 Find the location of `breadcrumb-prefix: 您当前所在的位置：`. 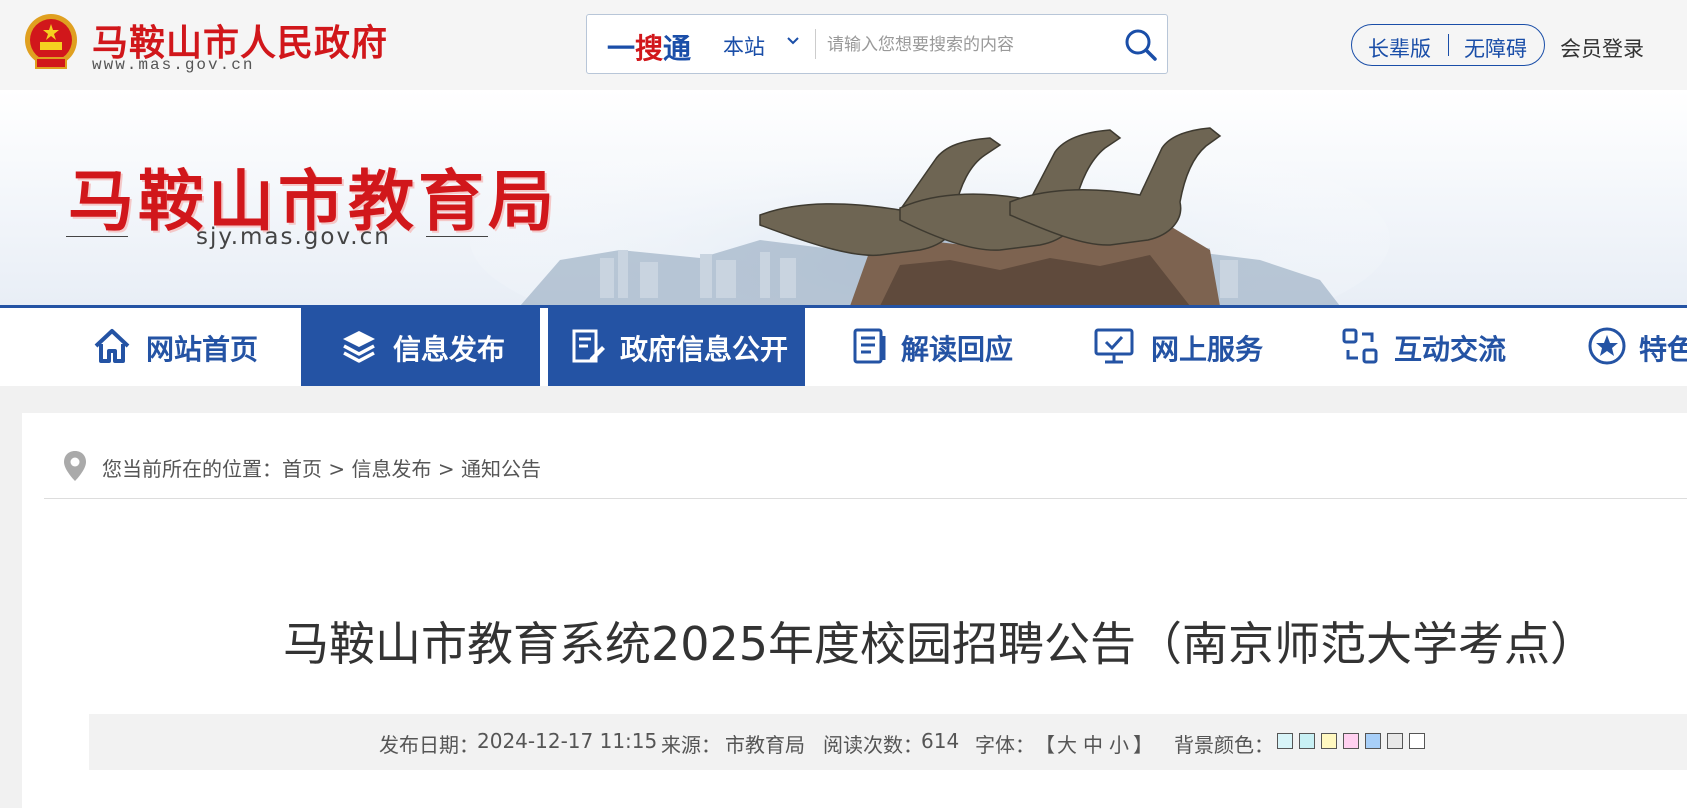

breadcrumb-prefix: 您当前所在的位置： is located at coordinates (192, 469).